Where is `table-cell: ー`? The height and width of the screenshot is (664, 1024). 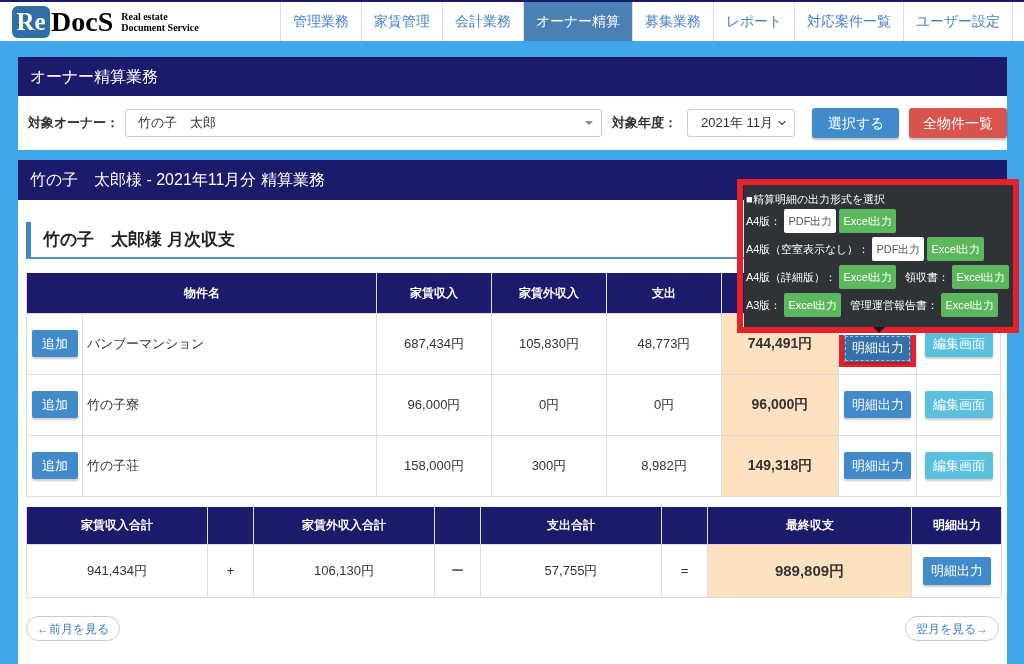
table-cell: ー is located at coordinates (457, 571).